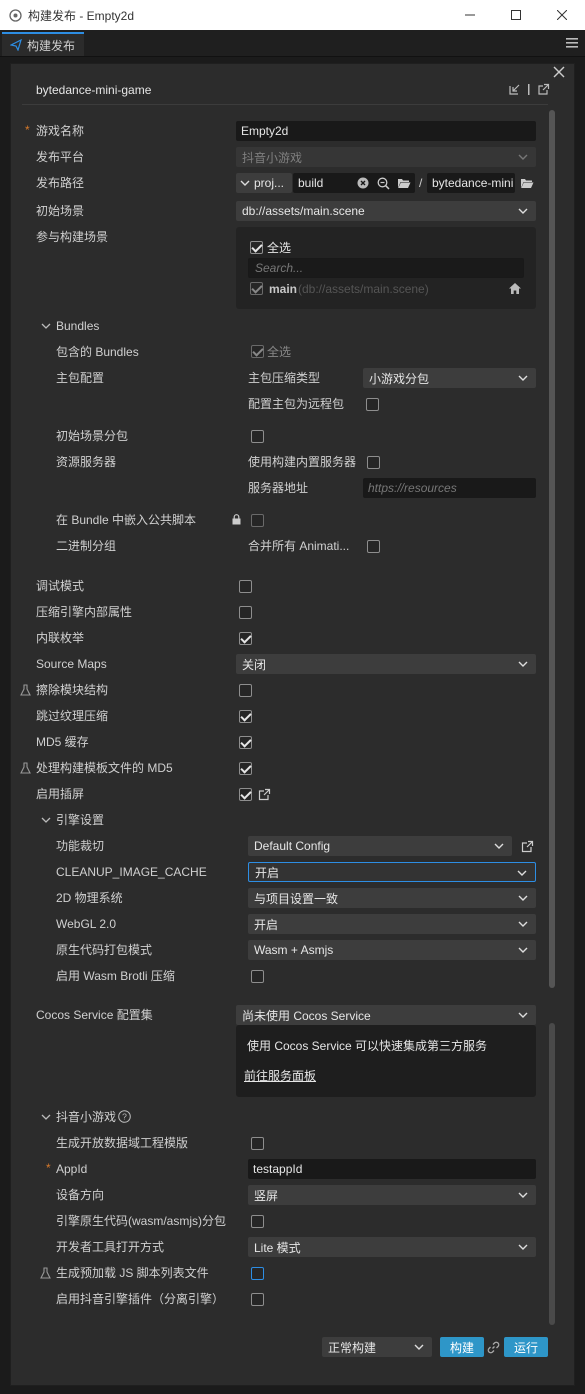 This screenshot has height=1394, width=585. What do you see at coordinates (62, 742) in the screenshot?
I see `md5-cache-label: MD5 缓存` at bounding box center [62, 742].